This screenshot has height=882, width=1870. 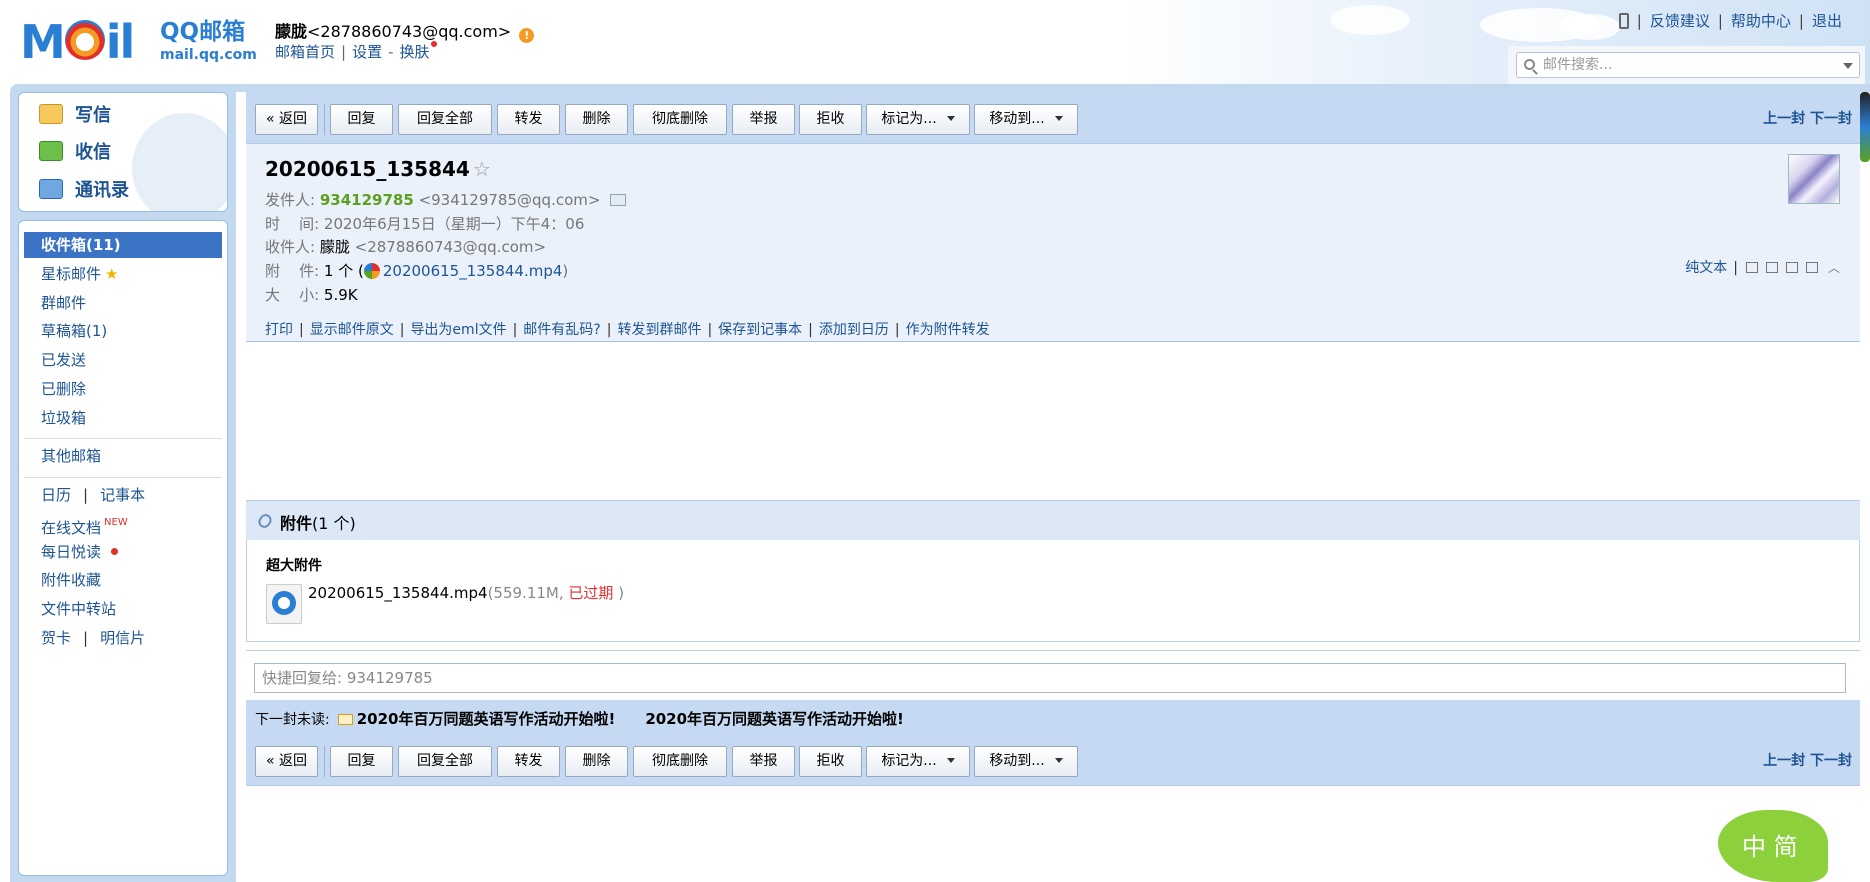 I want to click on postcard-link: 明信片, so click(x=122, y=638).